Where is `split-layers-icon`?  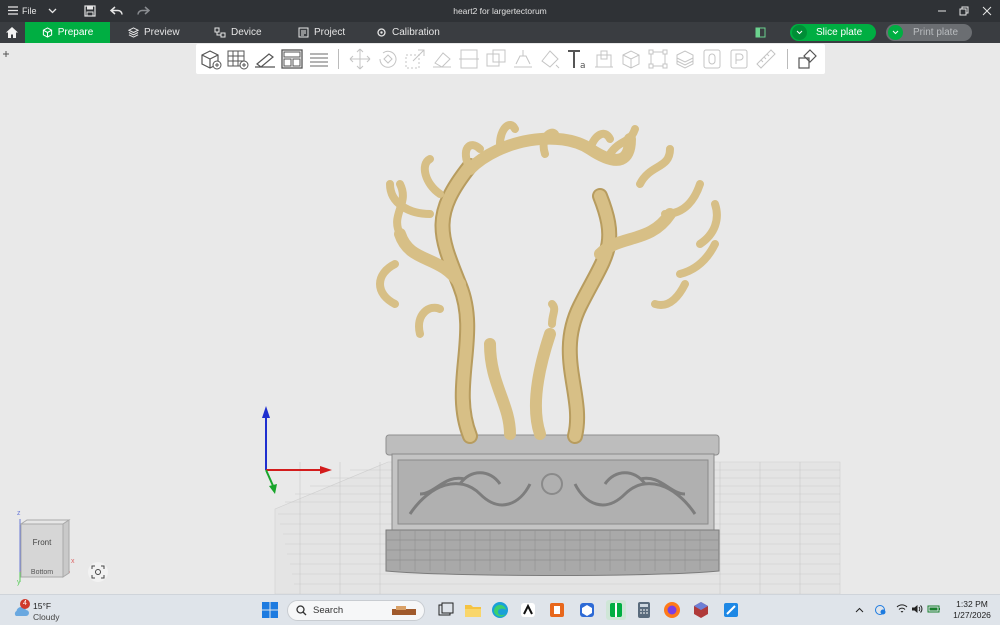 split-layers-icon is located at coordinates (319, 59).